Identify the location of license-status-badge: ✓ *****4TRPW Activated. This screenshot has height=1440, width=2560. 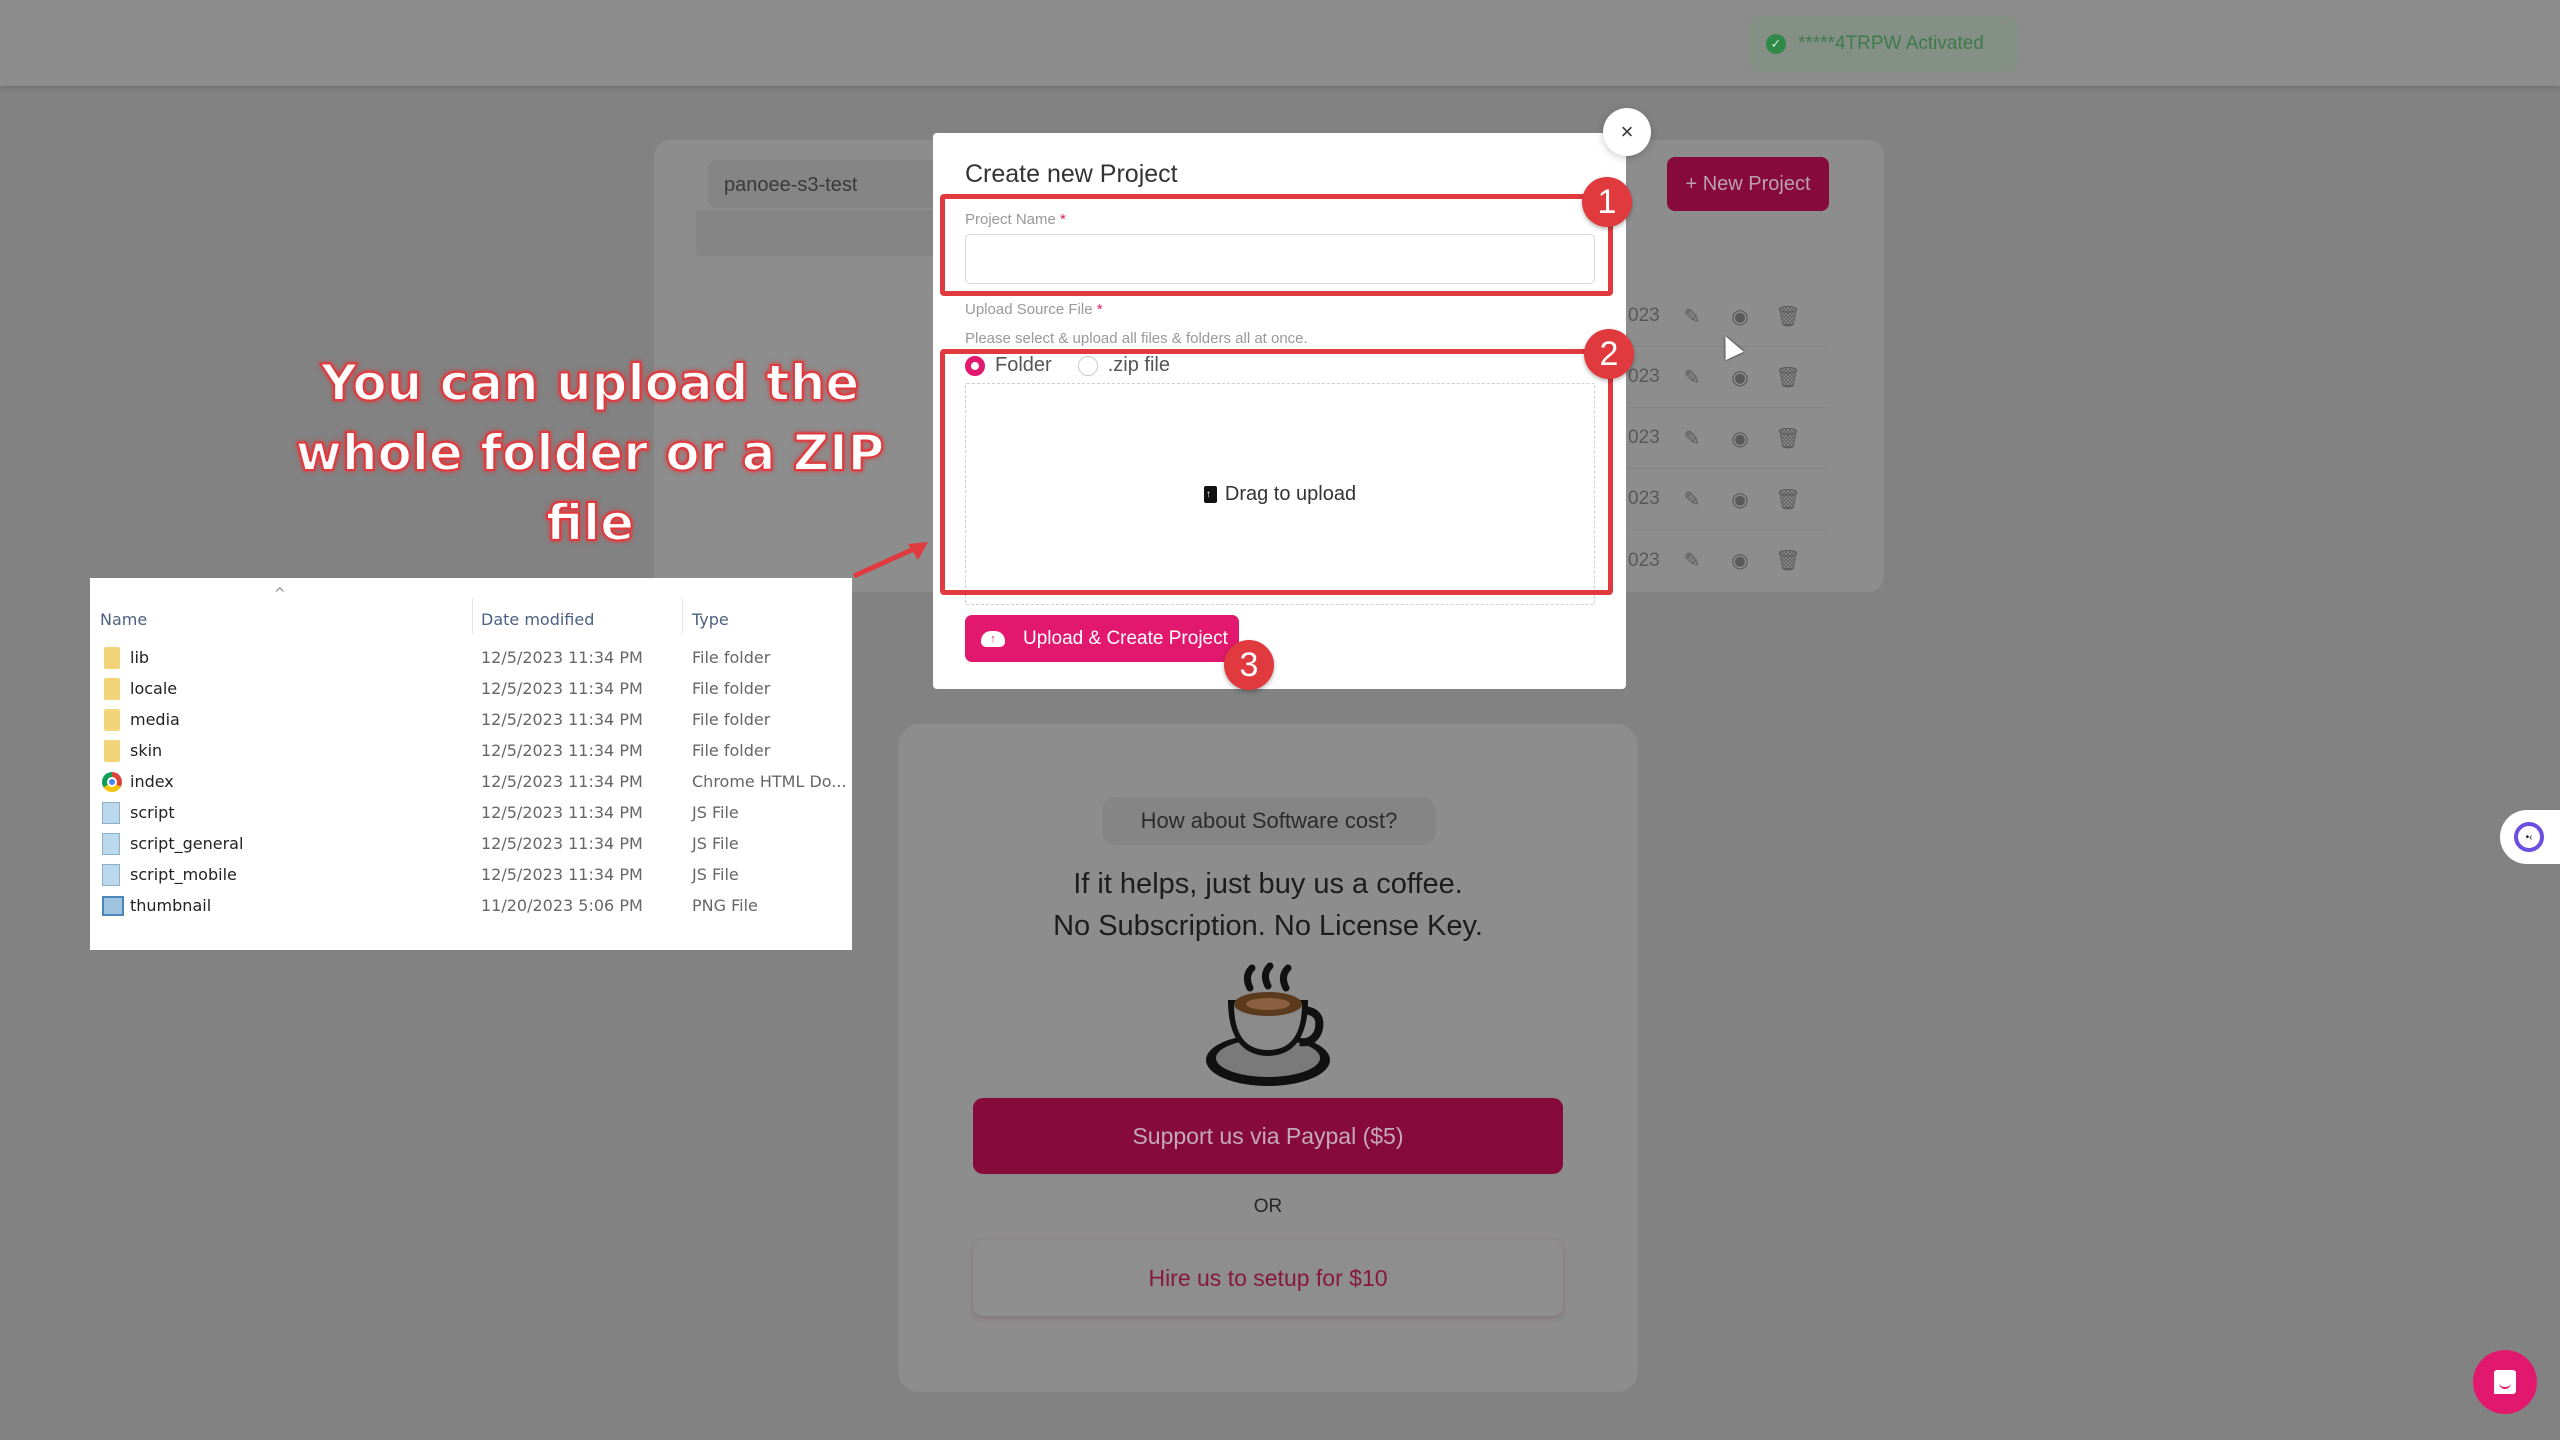
(1883, 44).